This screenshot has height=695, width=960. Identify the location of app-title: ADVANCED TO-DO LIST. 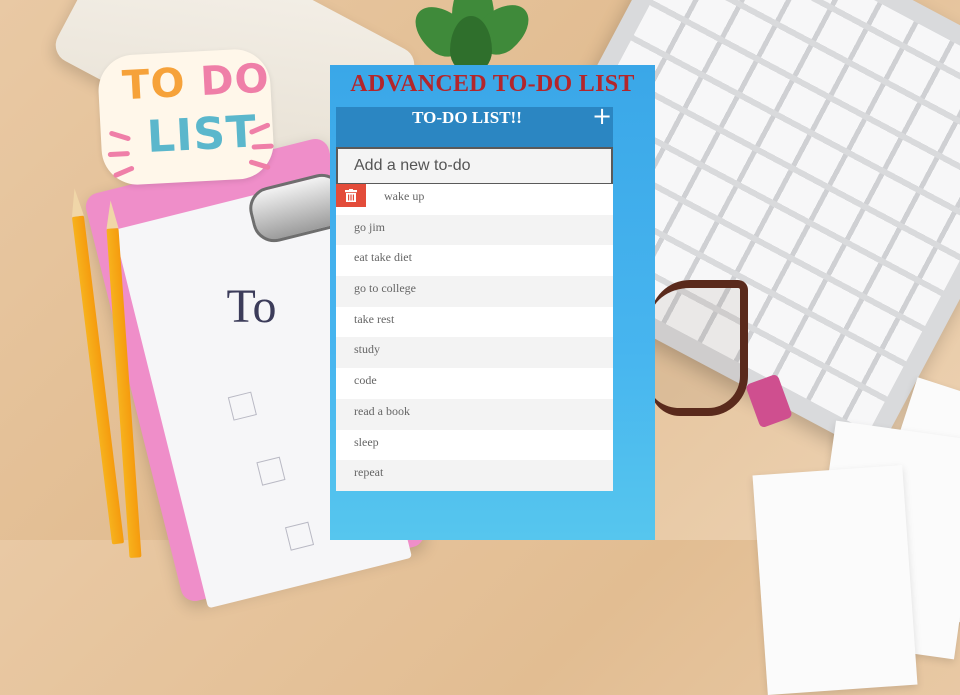
(492, 84).